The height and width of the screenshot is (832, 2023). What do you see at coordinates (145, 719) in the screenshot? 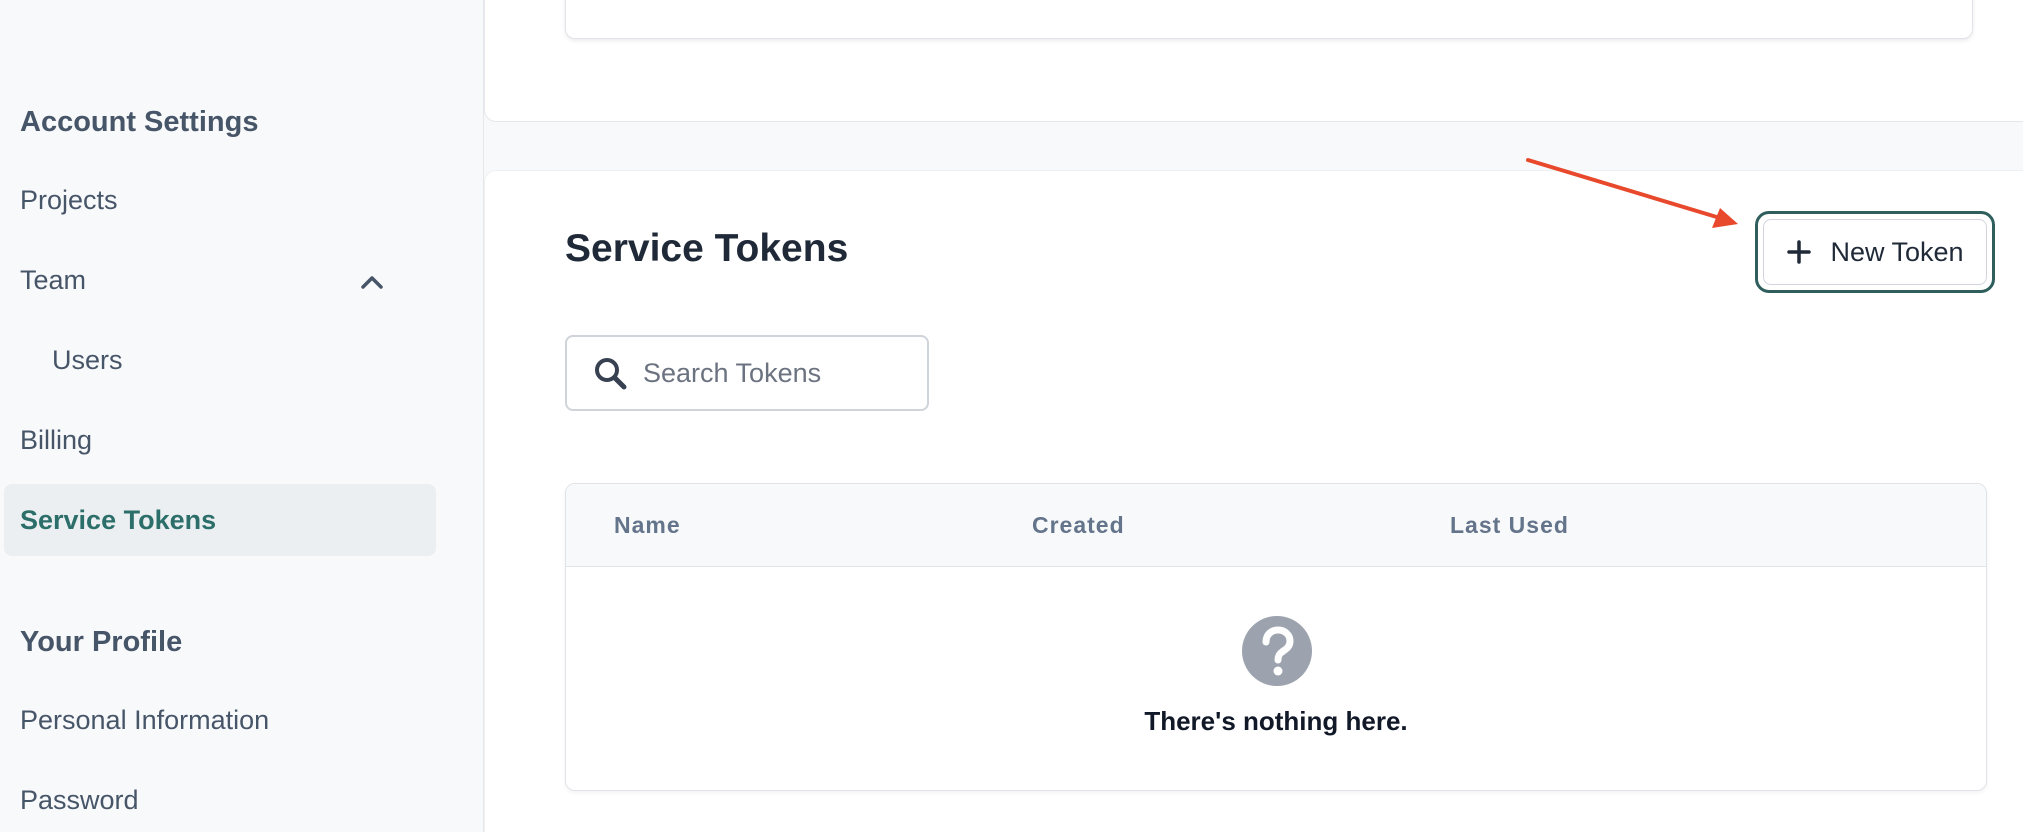
I see `sidebar-item-label: Personal Information` at bounding box center [145, 719].